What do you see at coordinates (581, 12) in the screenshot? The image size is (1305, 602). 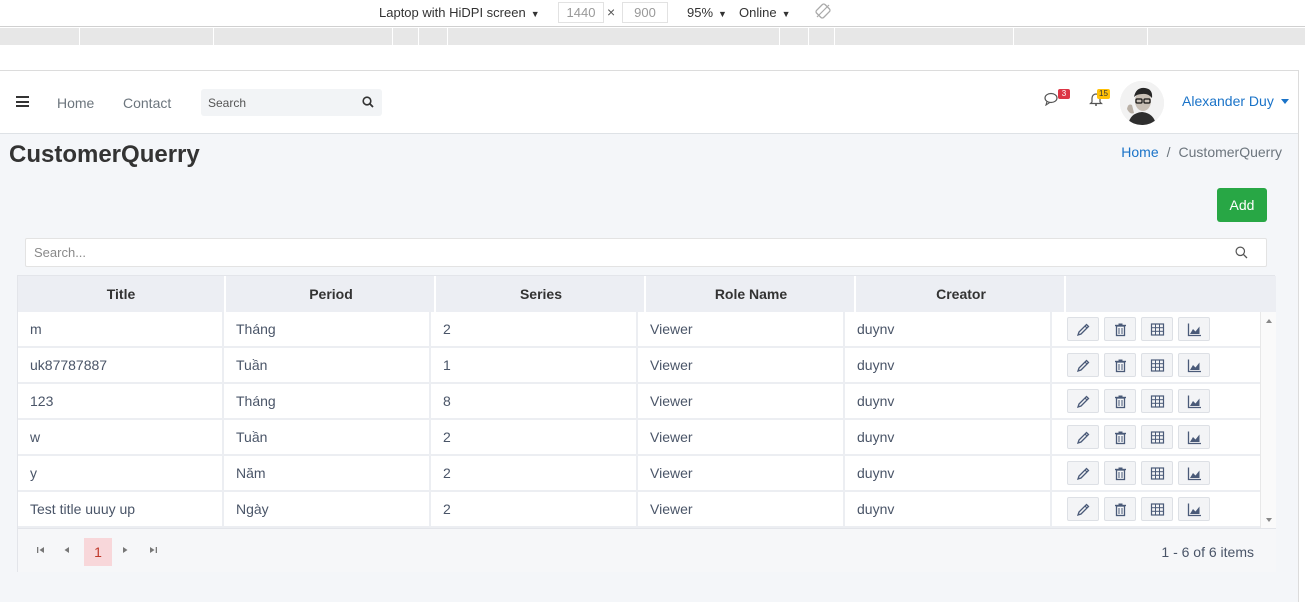 I see `device-width-input: 1440` at bounding box center [581, 12].